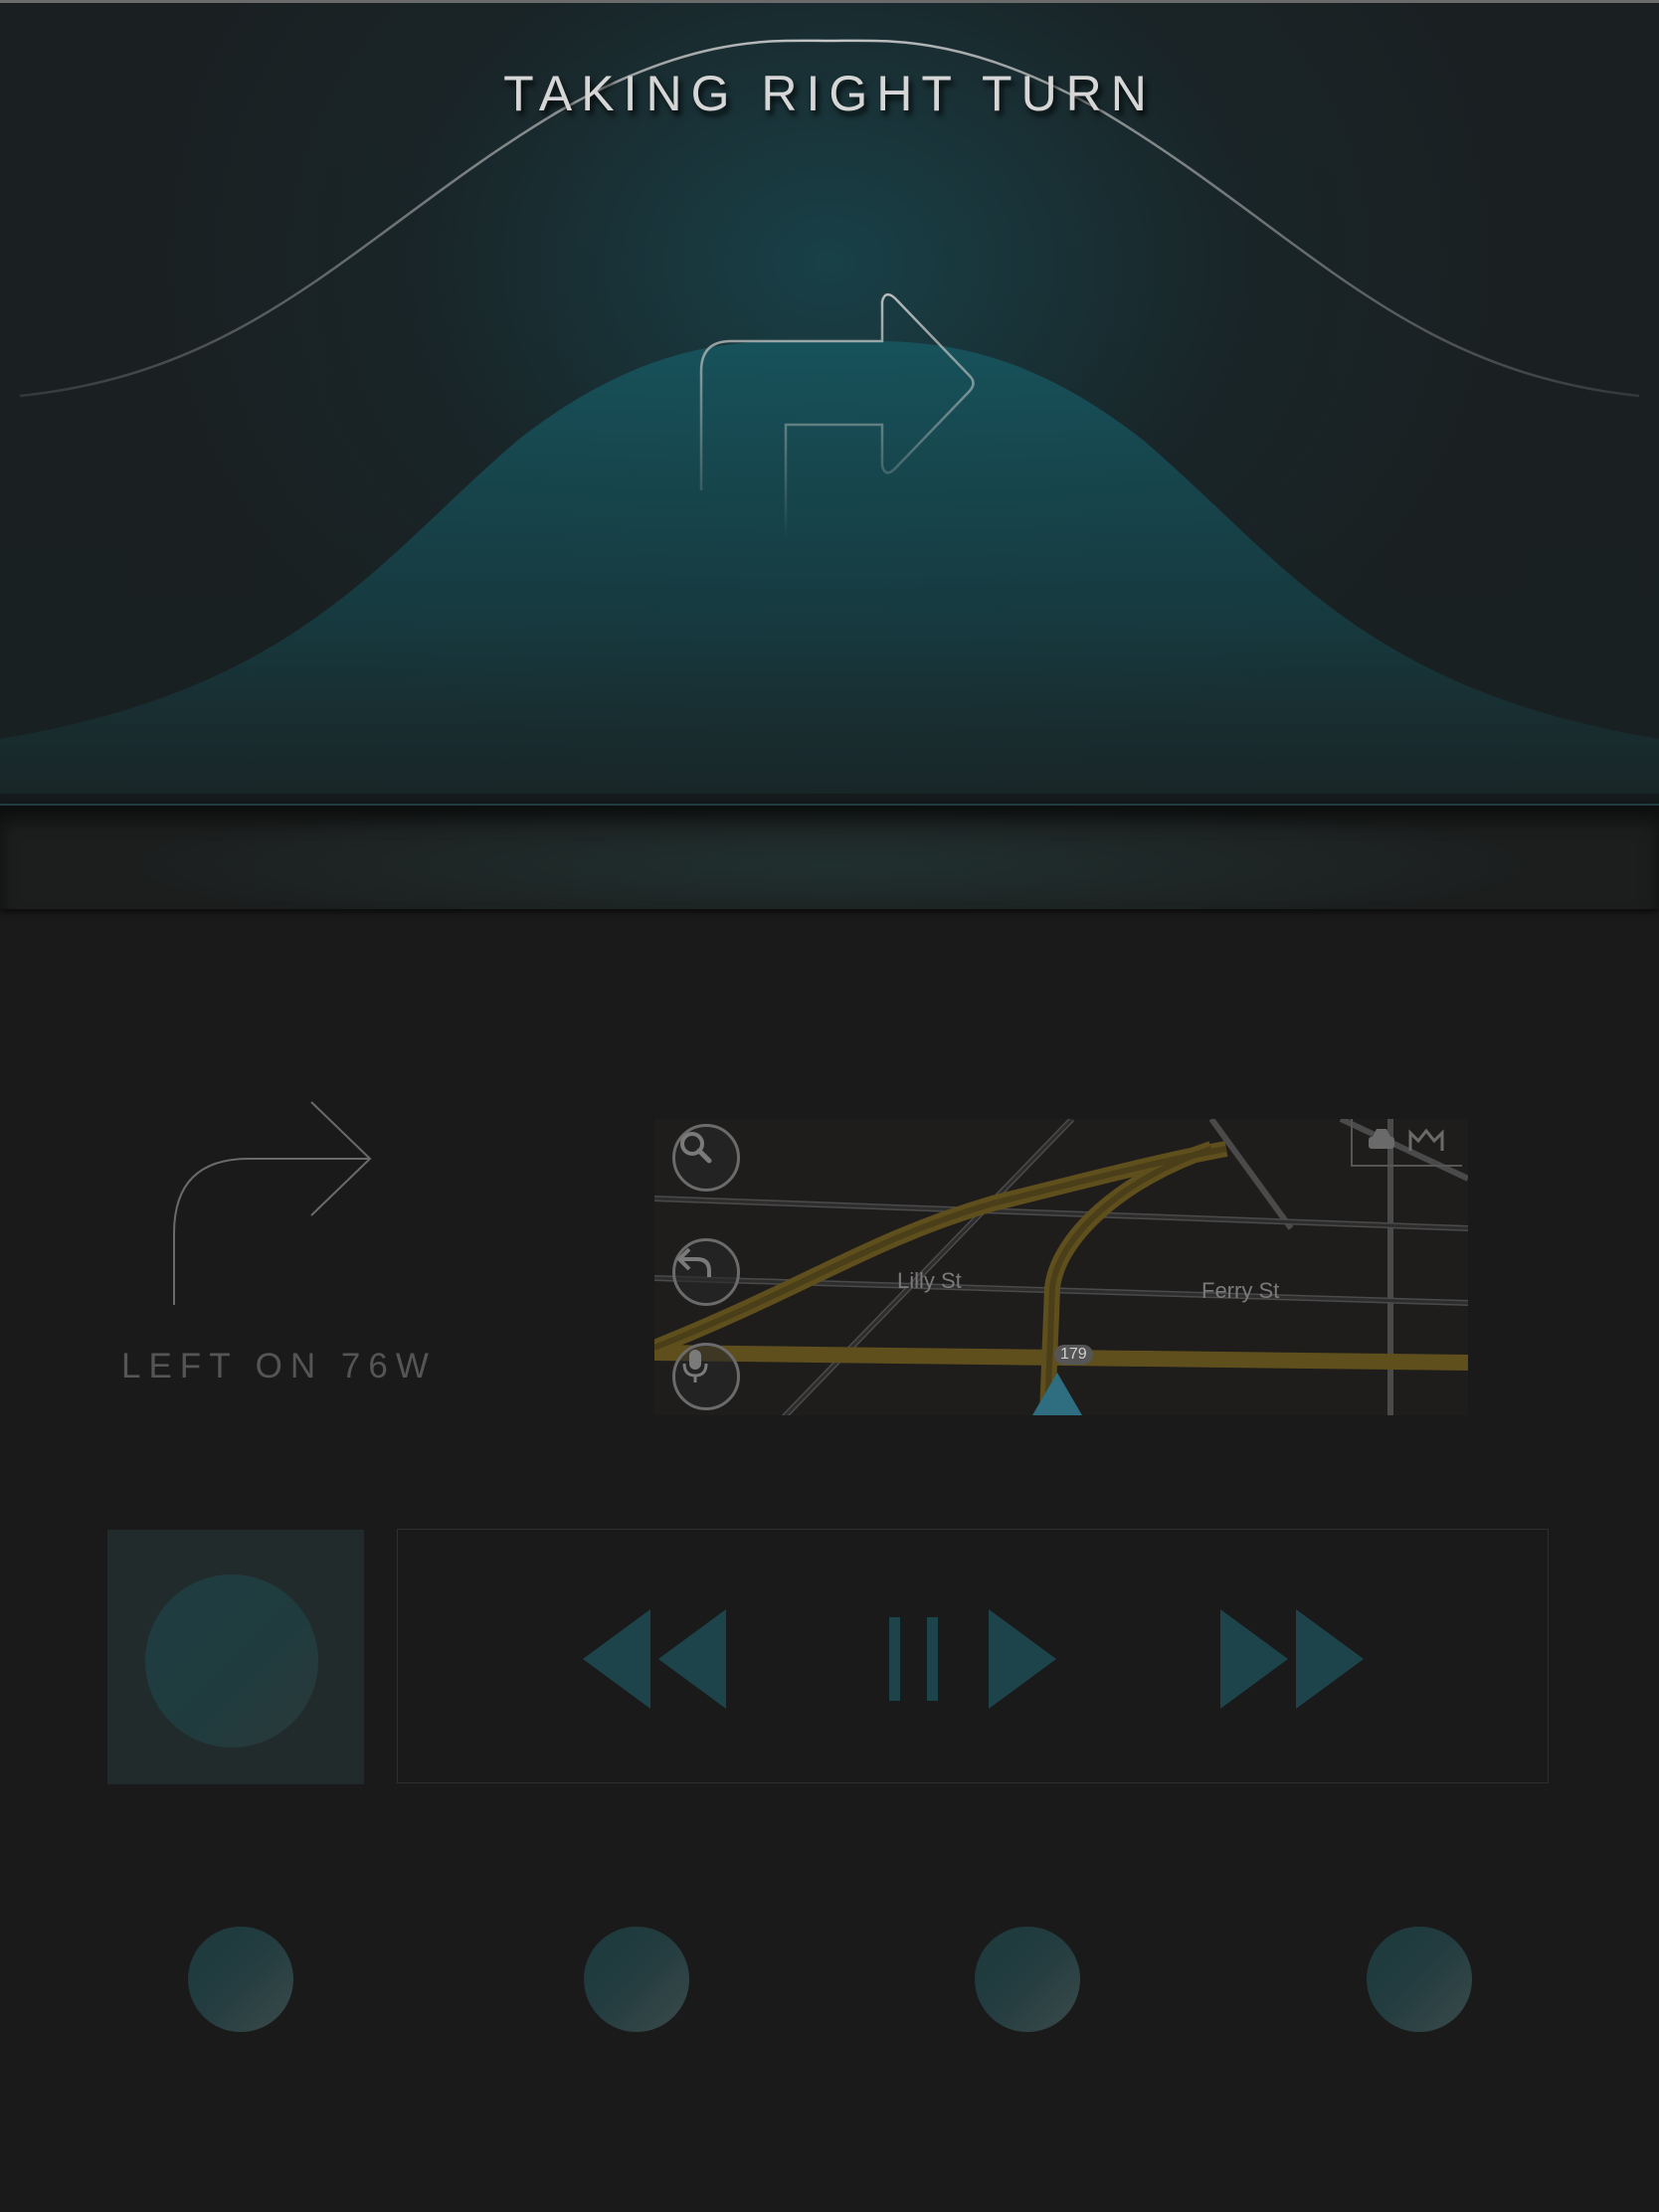 The image size is (1659, 2212). I want to click on album-art, so click(235, 1657).